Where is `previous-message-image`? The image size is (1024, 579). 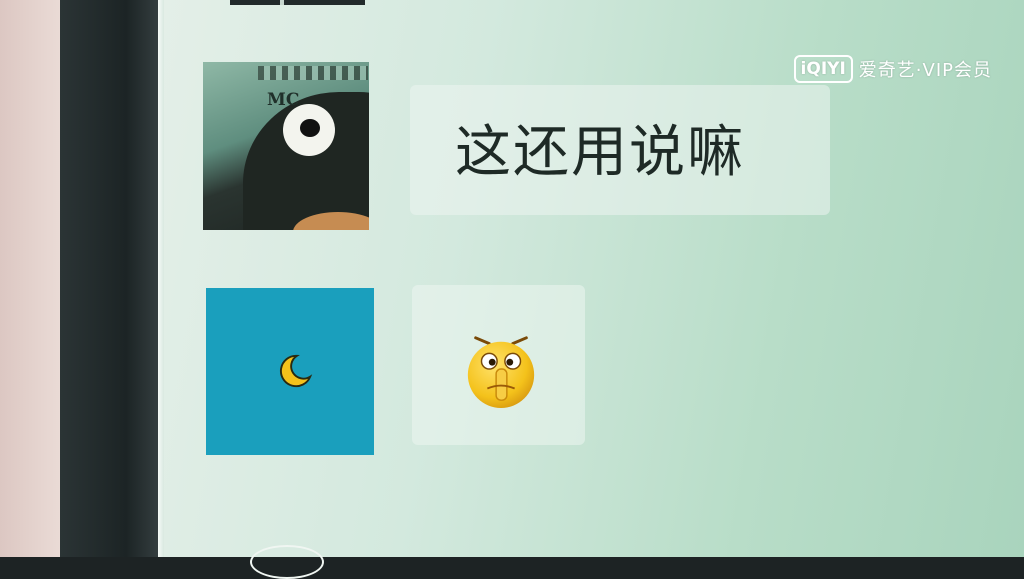 previous-message-image is located at coordinates (297, 2).